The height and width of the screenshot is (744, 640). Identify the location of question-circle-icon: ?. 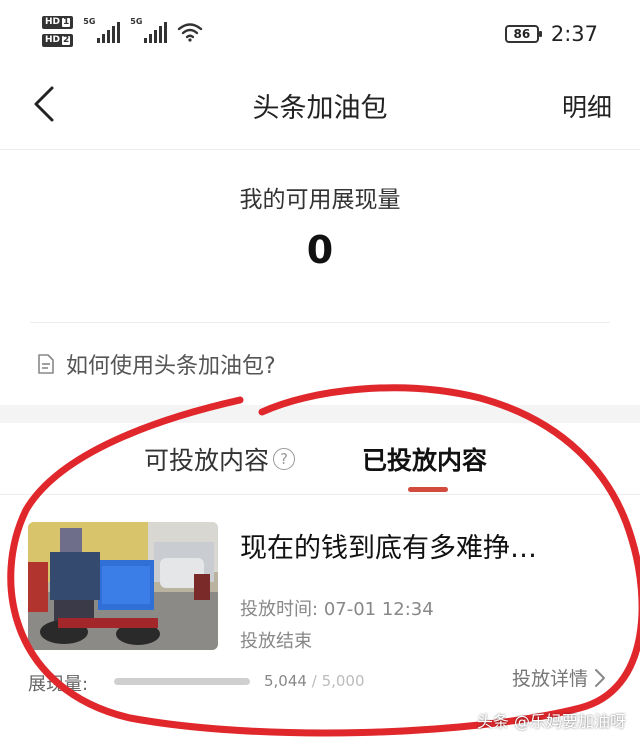
(284, 459).